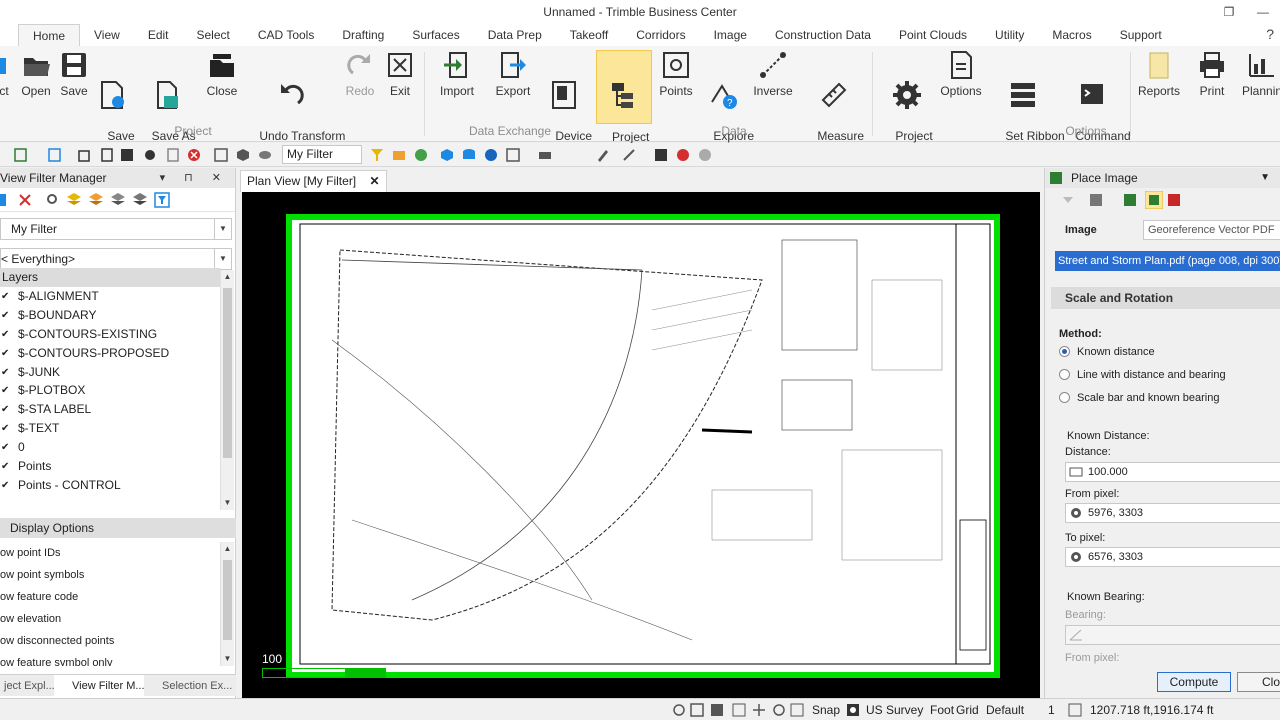  Describe the element at coordinates (265, 155) in the screenshot. I see `view-icon` at that location.